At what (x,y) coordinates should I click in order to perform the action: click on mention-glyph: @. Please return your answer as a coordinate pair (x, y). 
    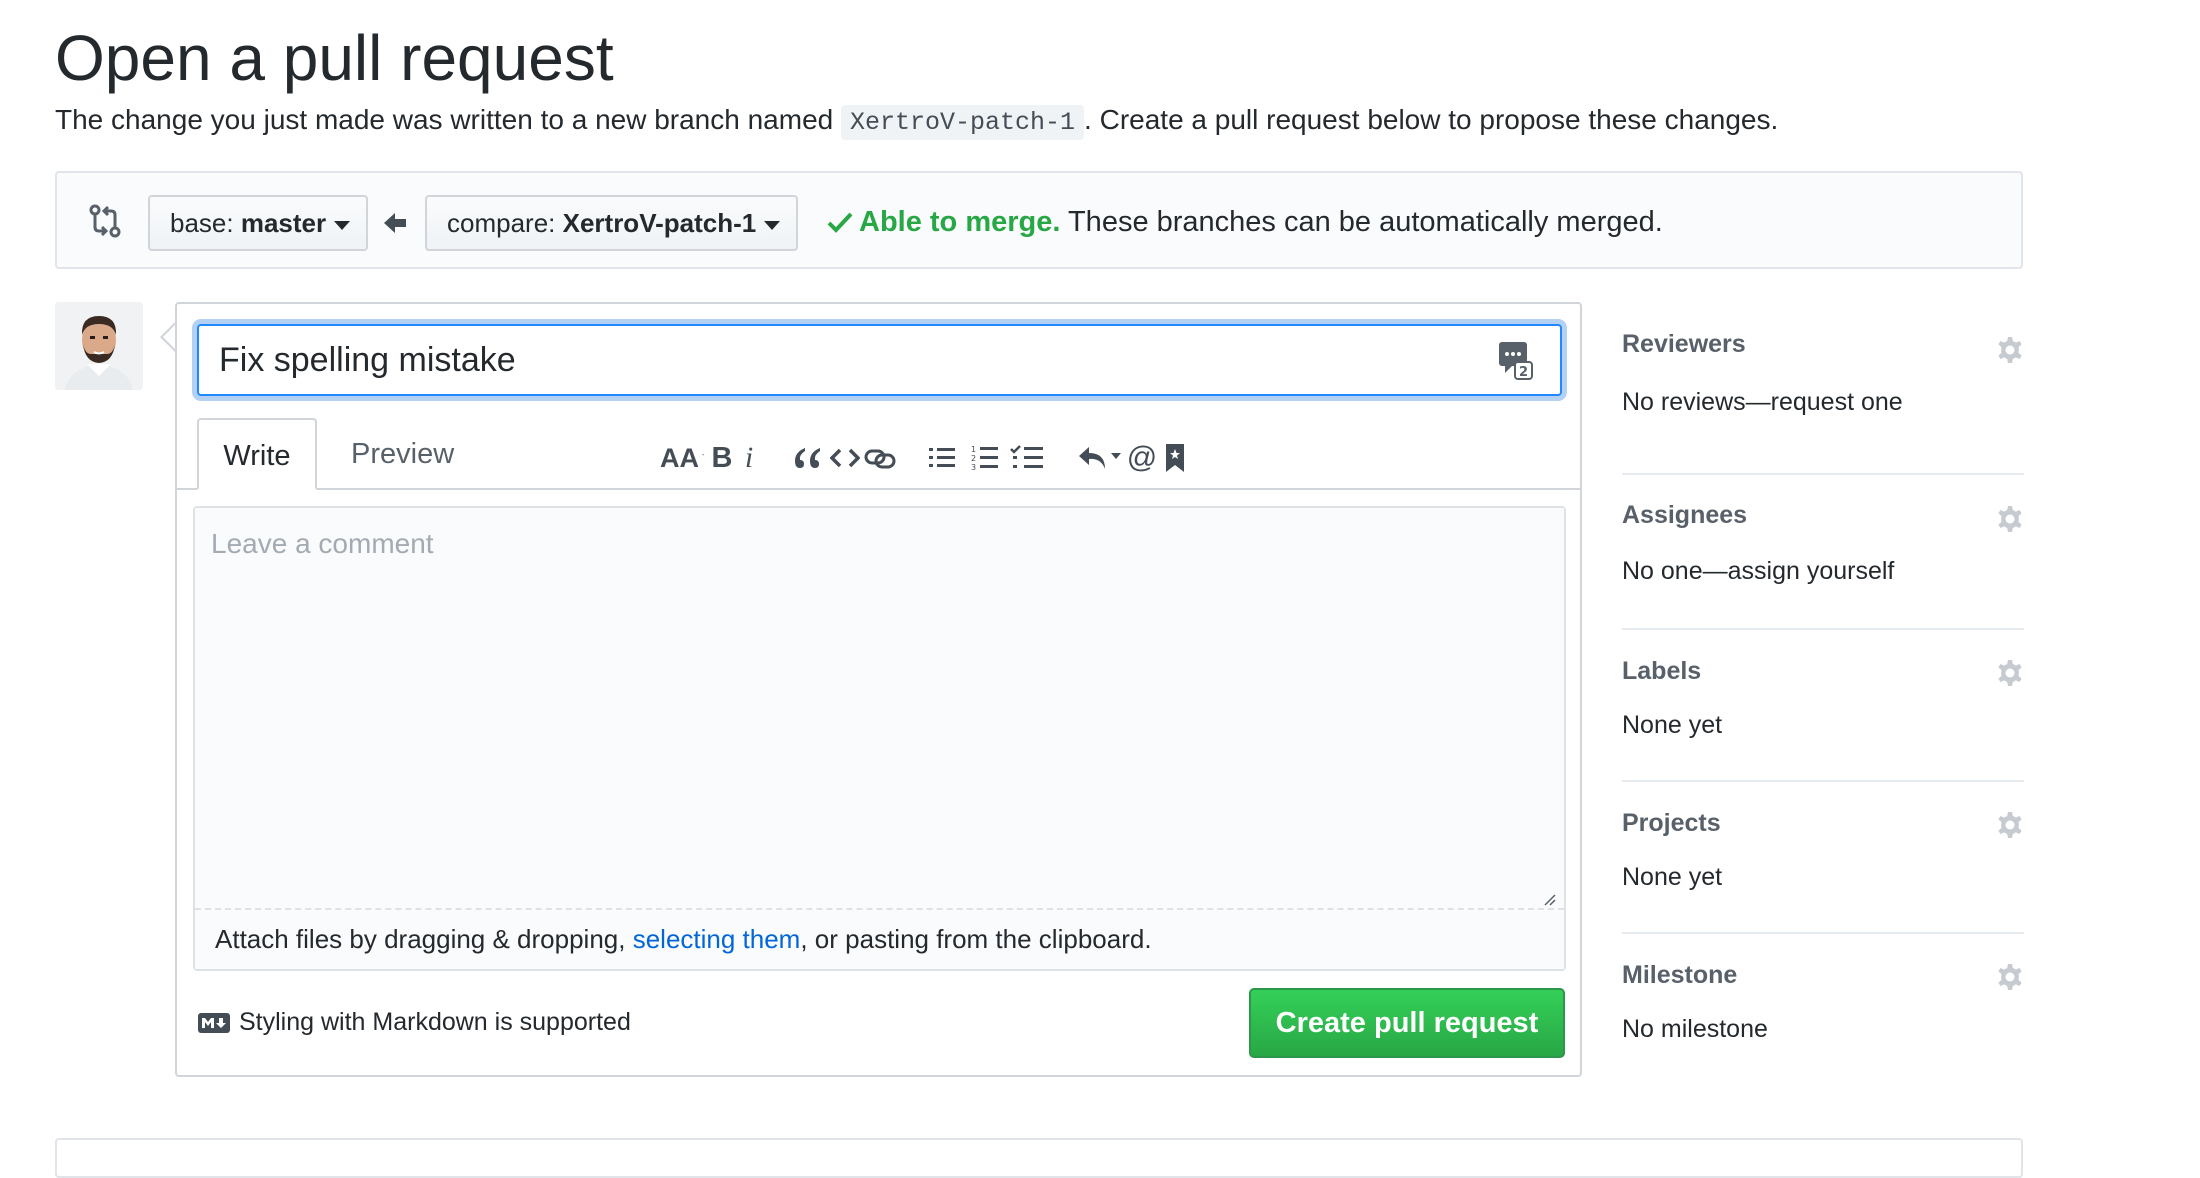
    Looking at the image, I should click on (1142, 457).